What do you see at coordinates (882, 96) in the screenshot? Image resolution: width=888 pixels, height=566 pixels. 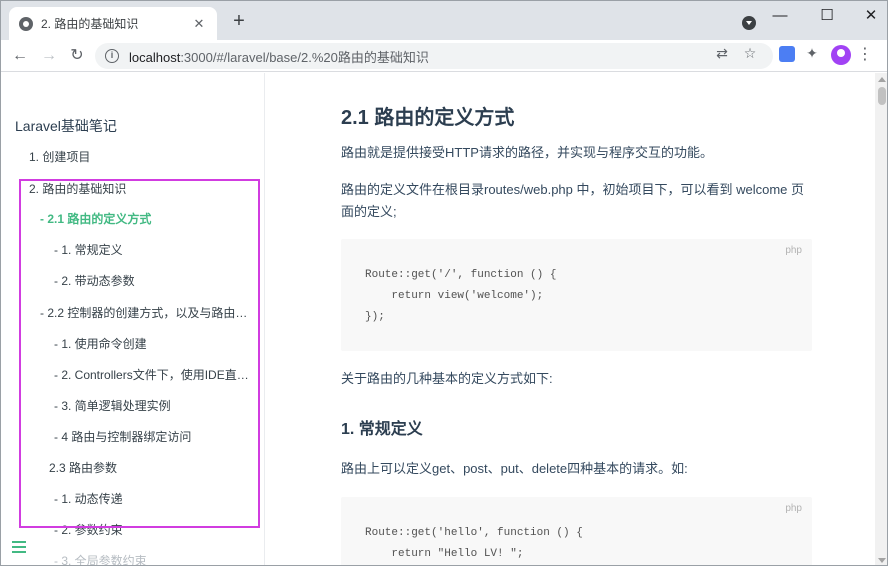 I see `scrollbar-thumb` at bounding box center [882, 96].